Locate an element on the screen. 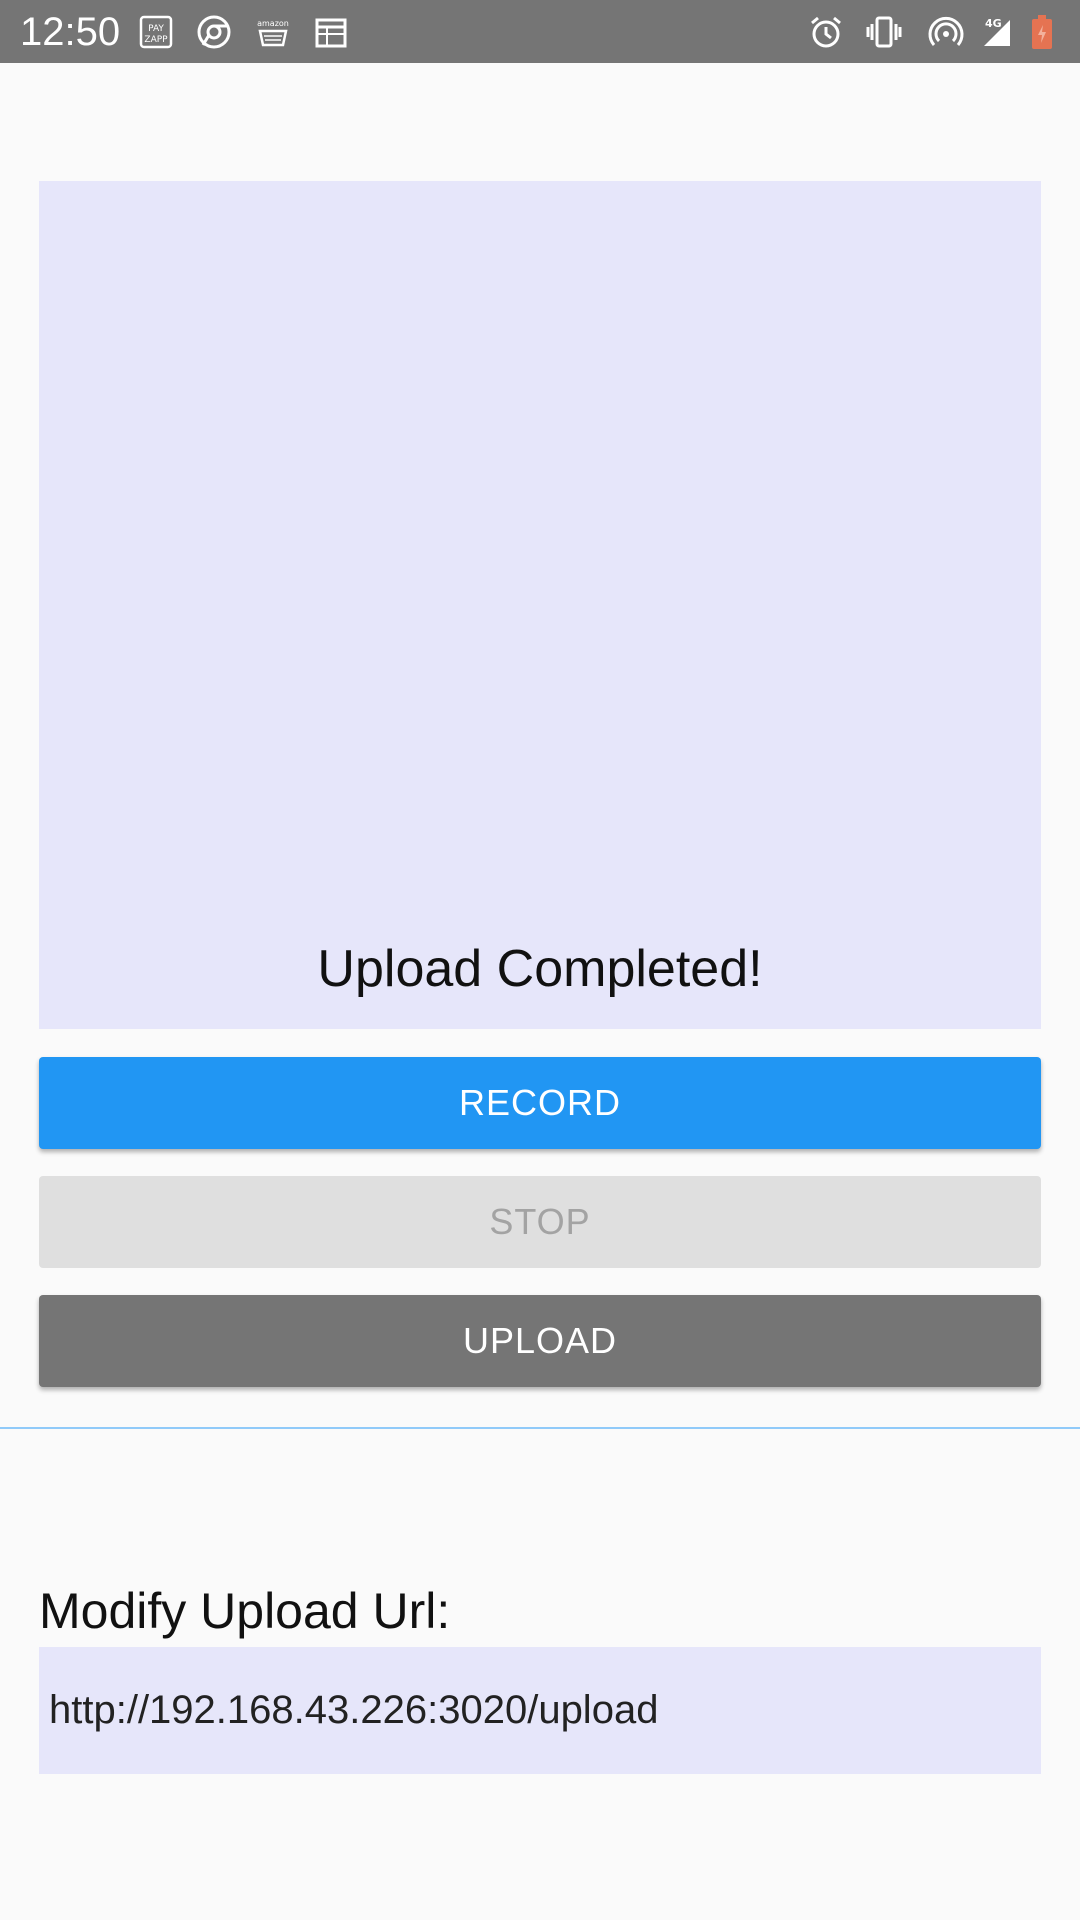  upload-url-label: Modify Upload Url: is located at coordinates (245, 1611).